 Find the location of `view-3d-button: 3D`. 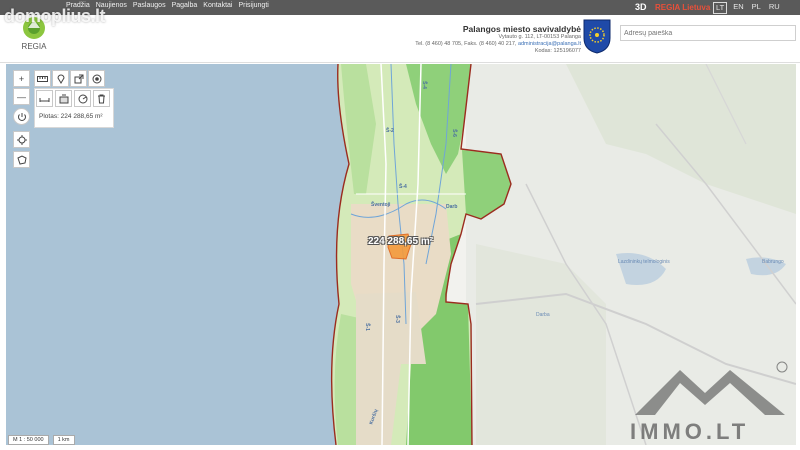

view-3d-button: 3D is located at coordinates (641, 7).